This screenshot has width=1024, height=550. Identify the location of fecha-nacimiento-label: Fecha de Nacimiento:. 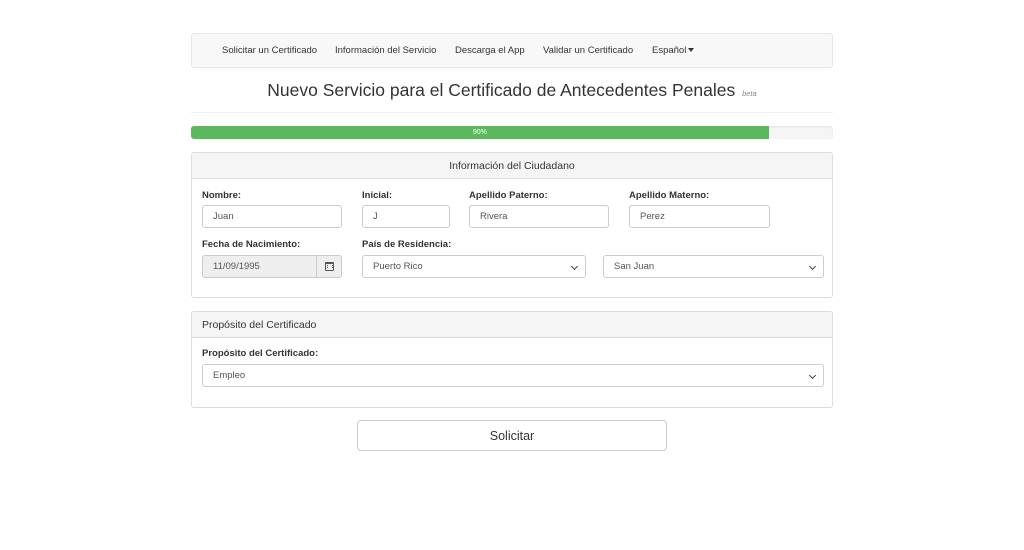
(251, 244).